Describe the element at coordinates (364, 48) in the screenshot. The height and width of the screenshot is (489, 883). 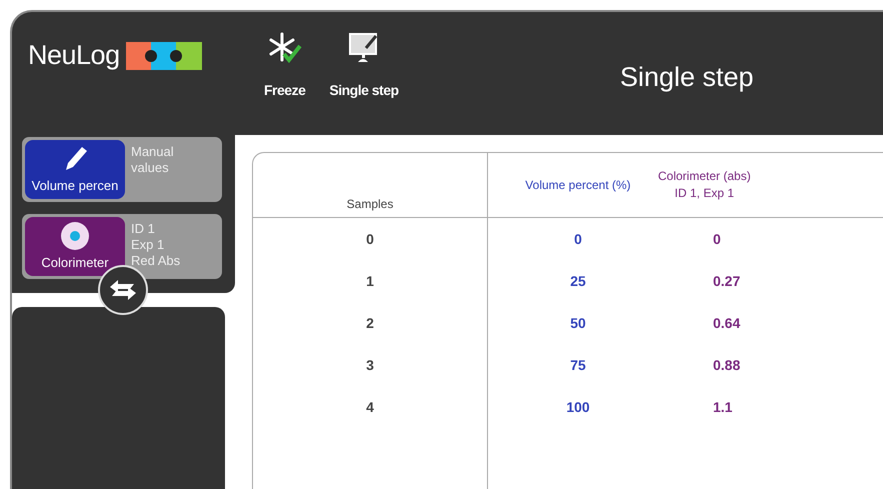
I see `monitor-pen-icon` at that location.